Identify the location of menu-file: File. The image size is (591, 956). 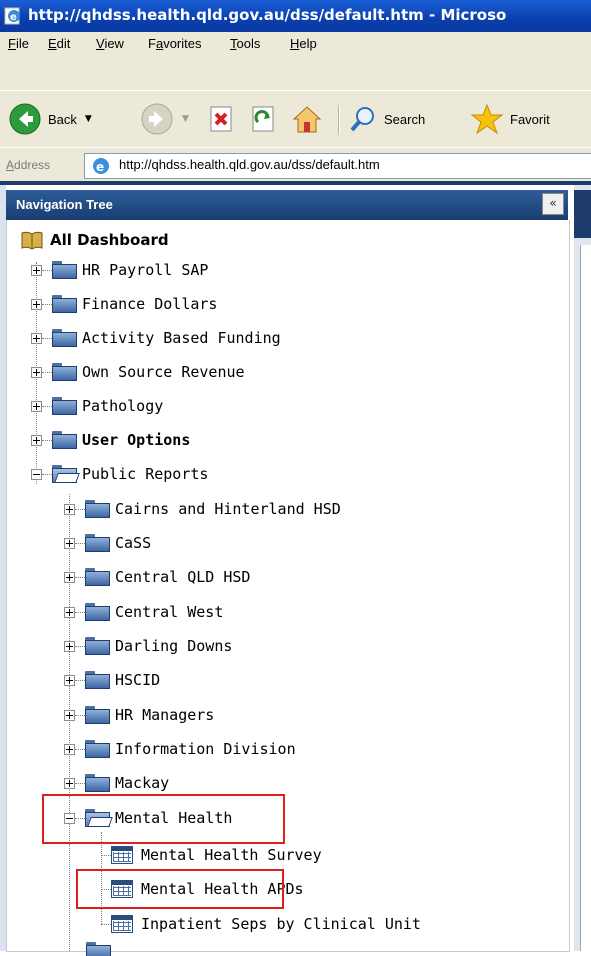
(18, 43).